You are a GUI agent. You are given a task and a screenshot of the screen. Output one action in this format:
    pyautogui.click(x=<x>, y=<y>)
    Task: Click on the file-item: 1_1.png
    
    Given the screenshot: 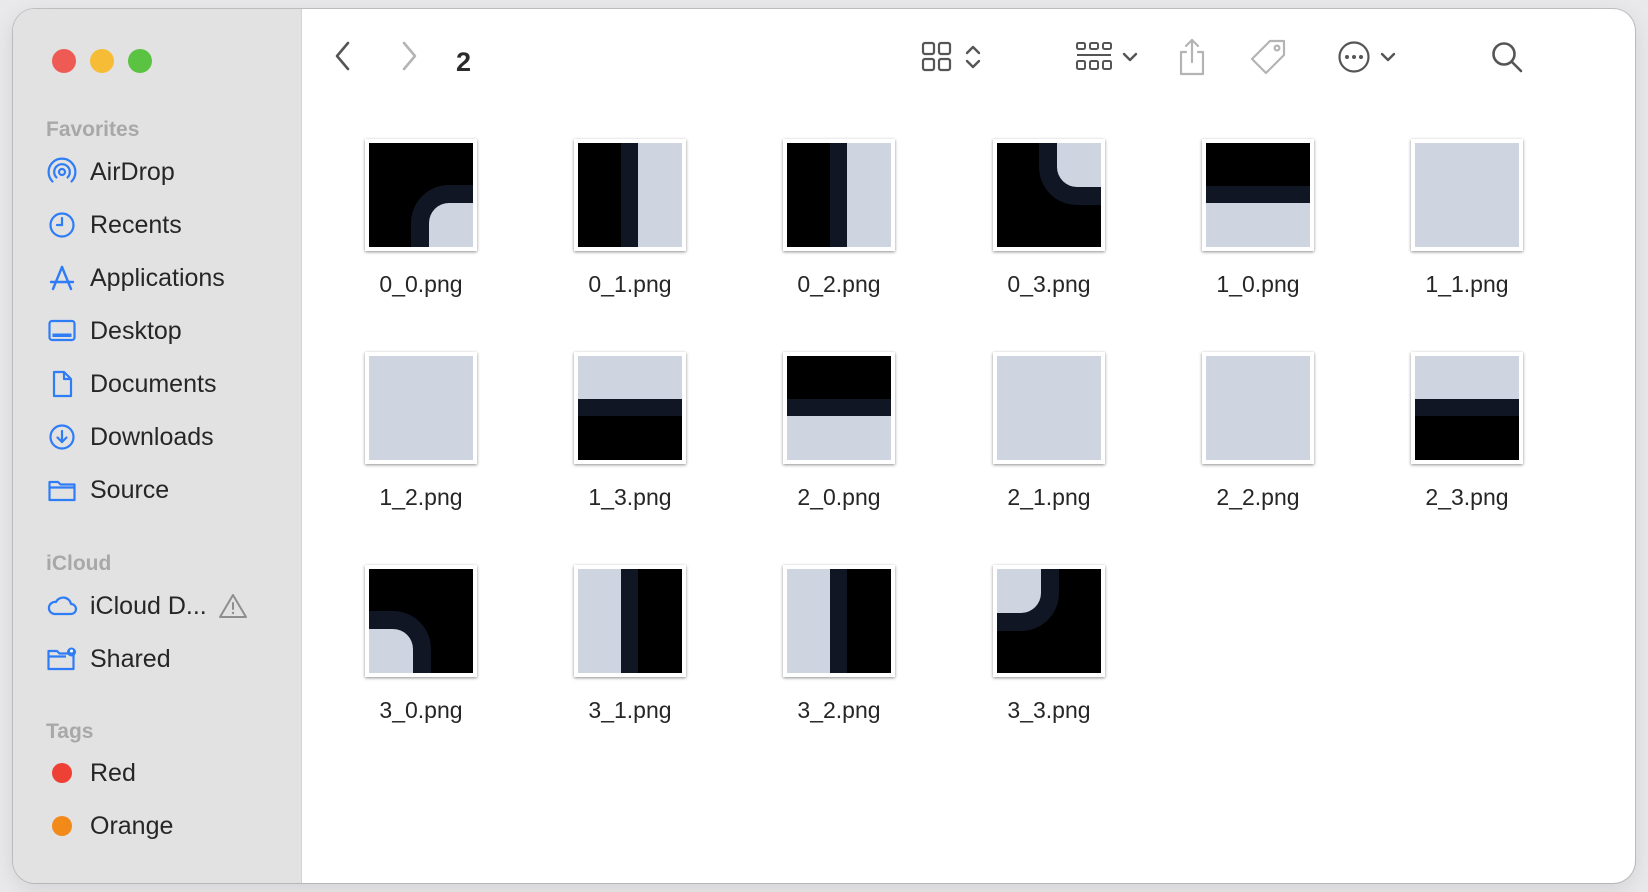 What is the action you would take?
    pyautogui.click(x=1469, y=209)
    